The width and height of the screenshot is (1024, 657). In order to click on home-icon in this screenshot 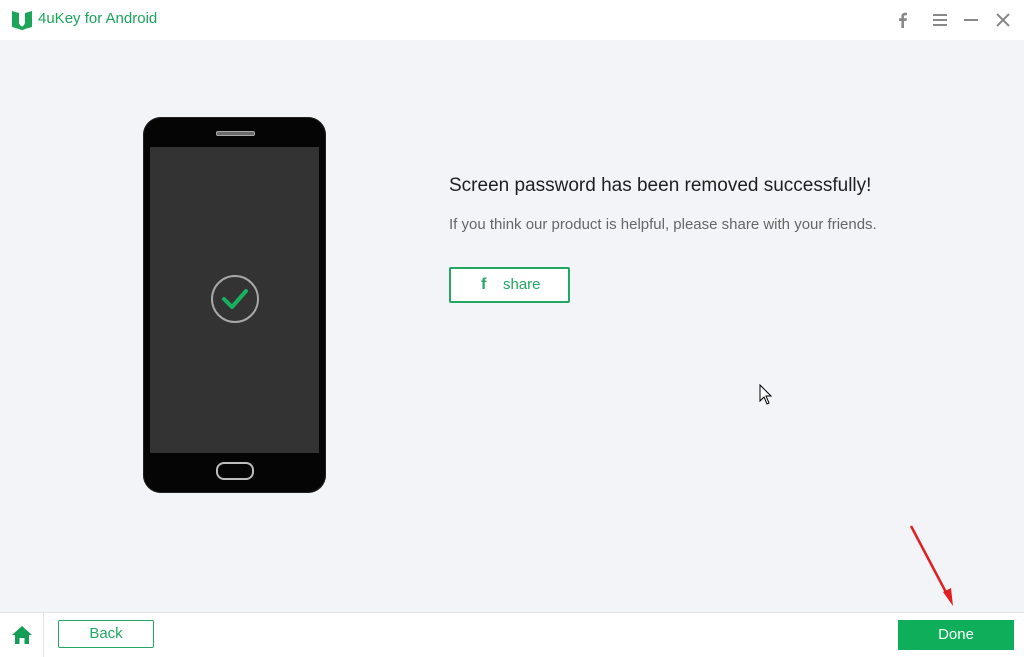, I will do `click(22, 635)`.